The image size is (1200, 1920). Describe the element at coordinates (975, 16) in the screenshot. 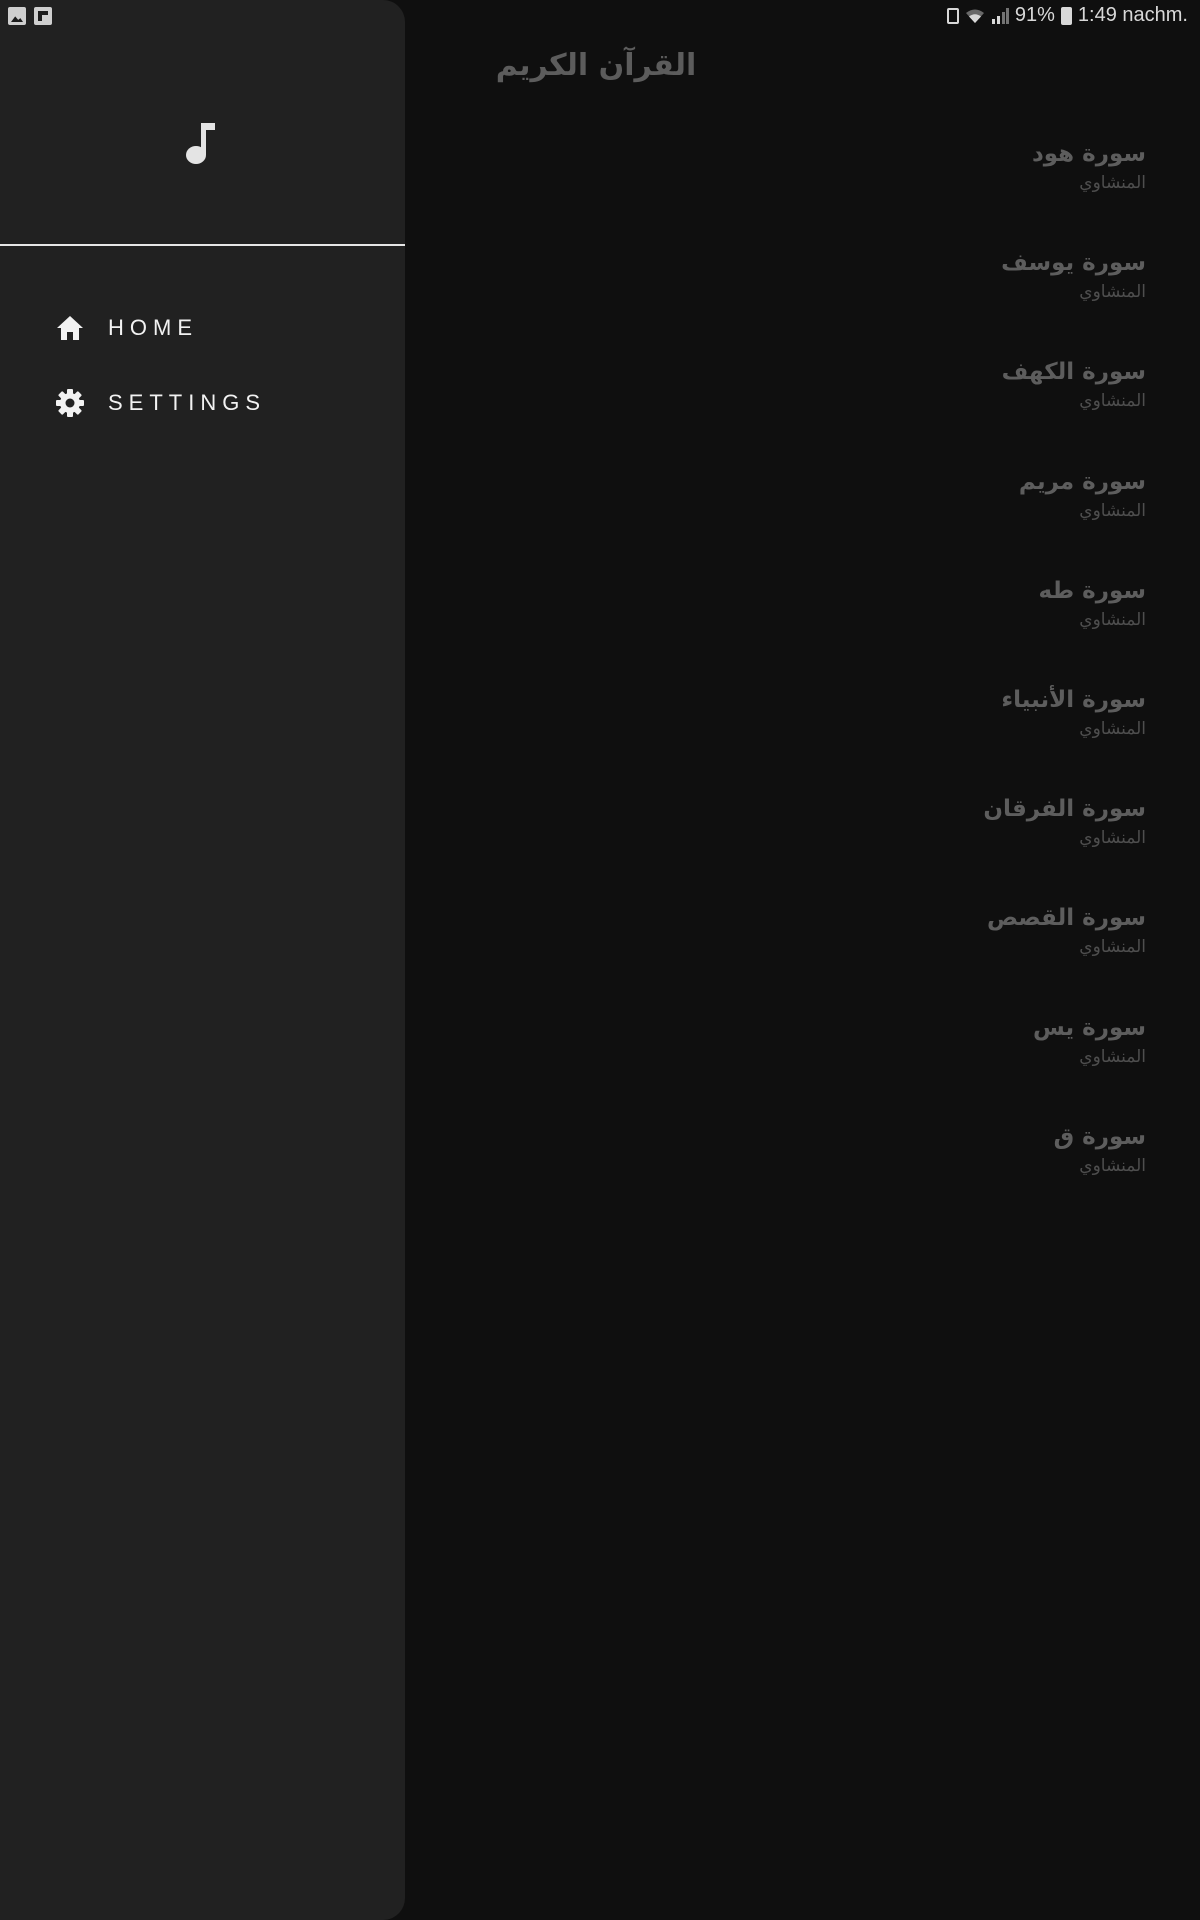

I see `wifi-icon` at that location.